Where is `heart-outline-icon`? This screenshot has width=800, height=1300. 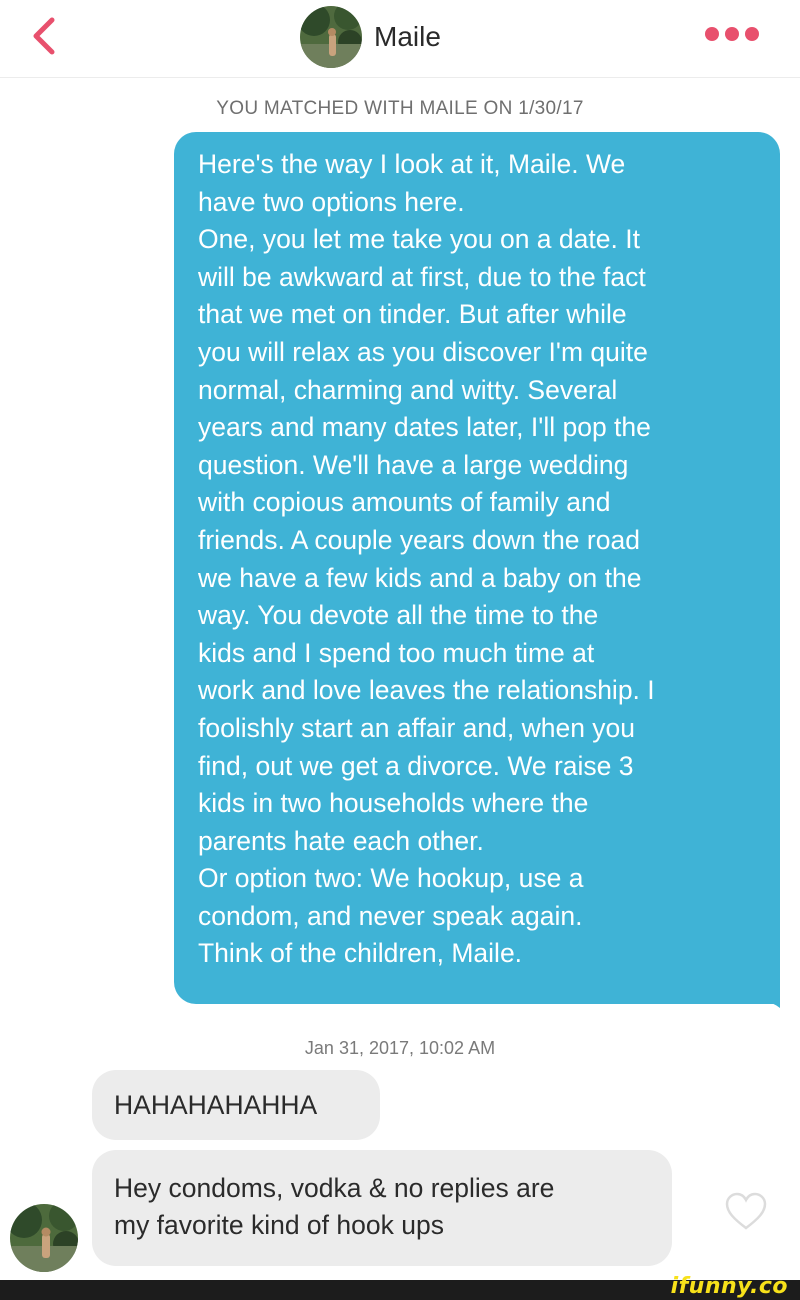
heart-outline-icon is located at coordinates (746, 1211).